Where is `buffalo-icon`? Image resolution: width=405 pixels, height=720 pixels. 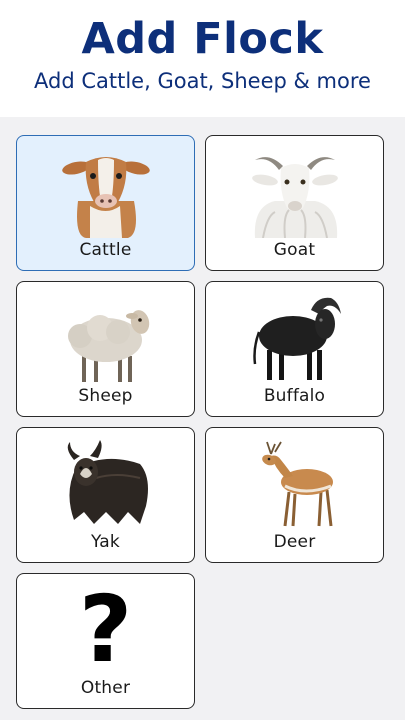 buffalo-icon is located at coordinates (295, 338).